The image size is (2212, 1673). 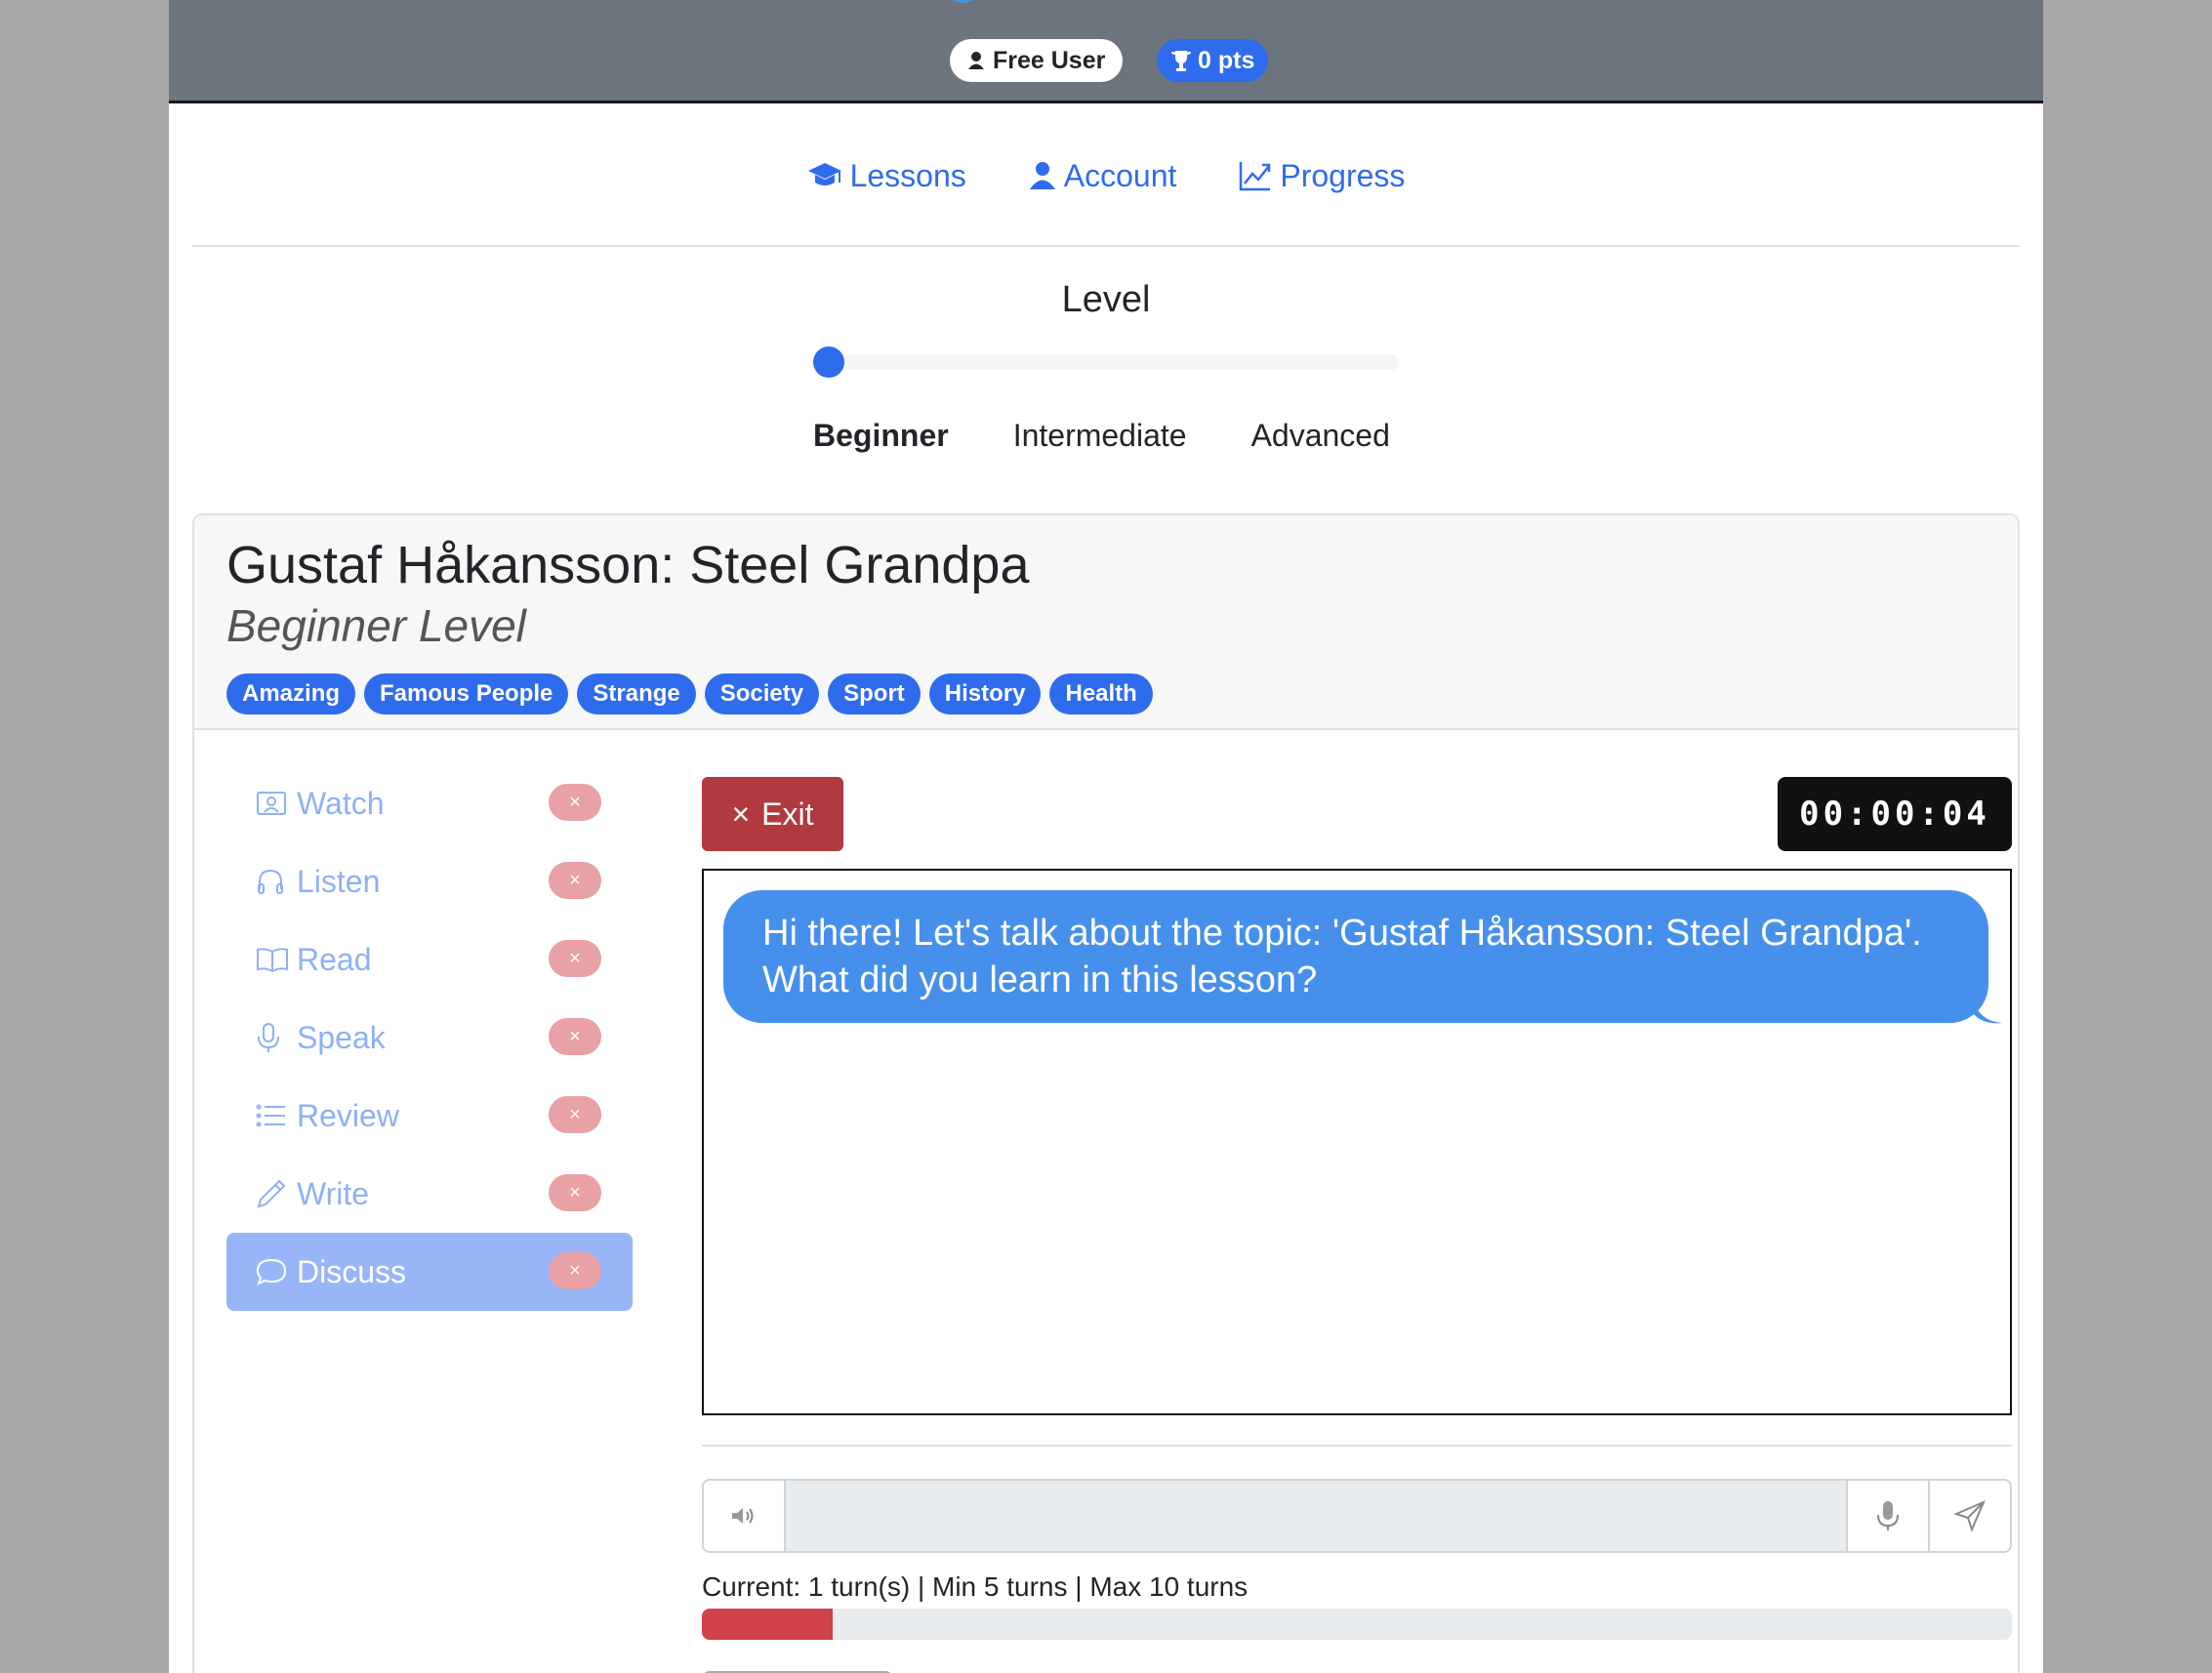 What do you see at coordinates (1226, 60) in the screenshot?
I see `points-label: 0 pts` at bounding box center [1226, 60].